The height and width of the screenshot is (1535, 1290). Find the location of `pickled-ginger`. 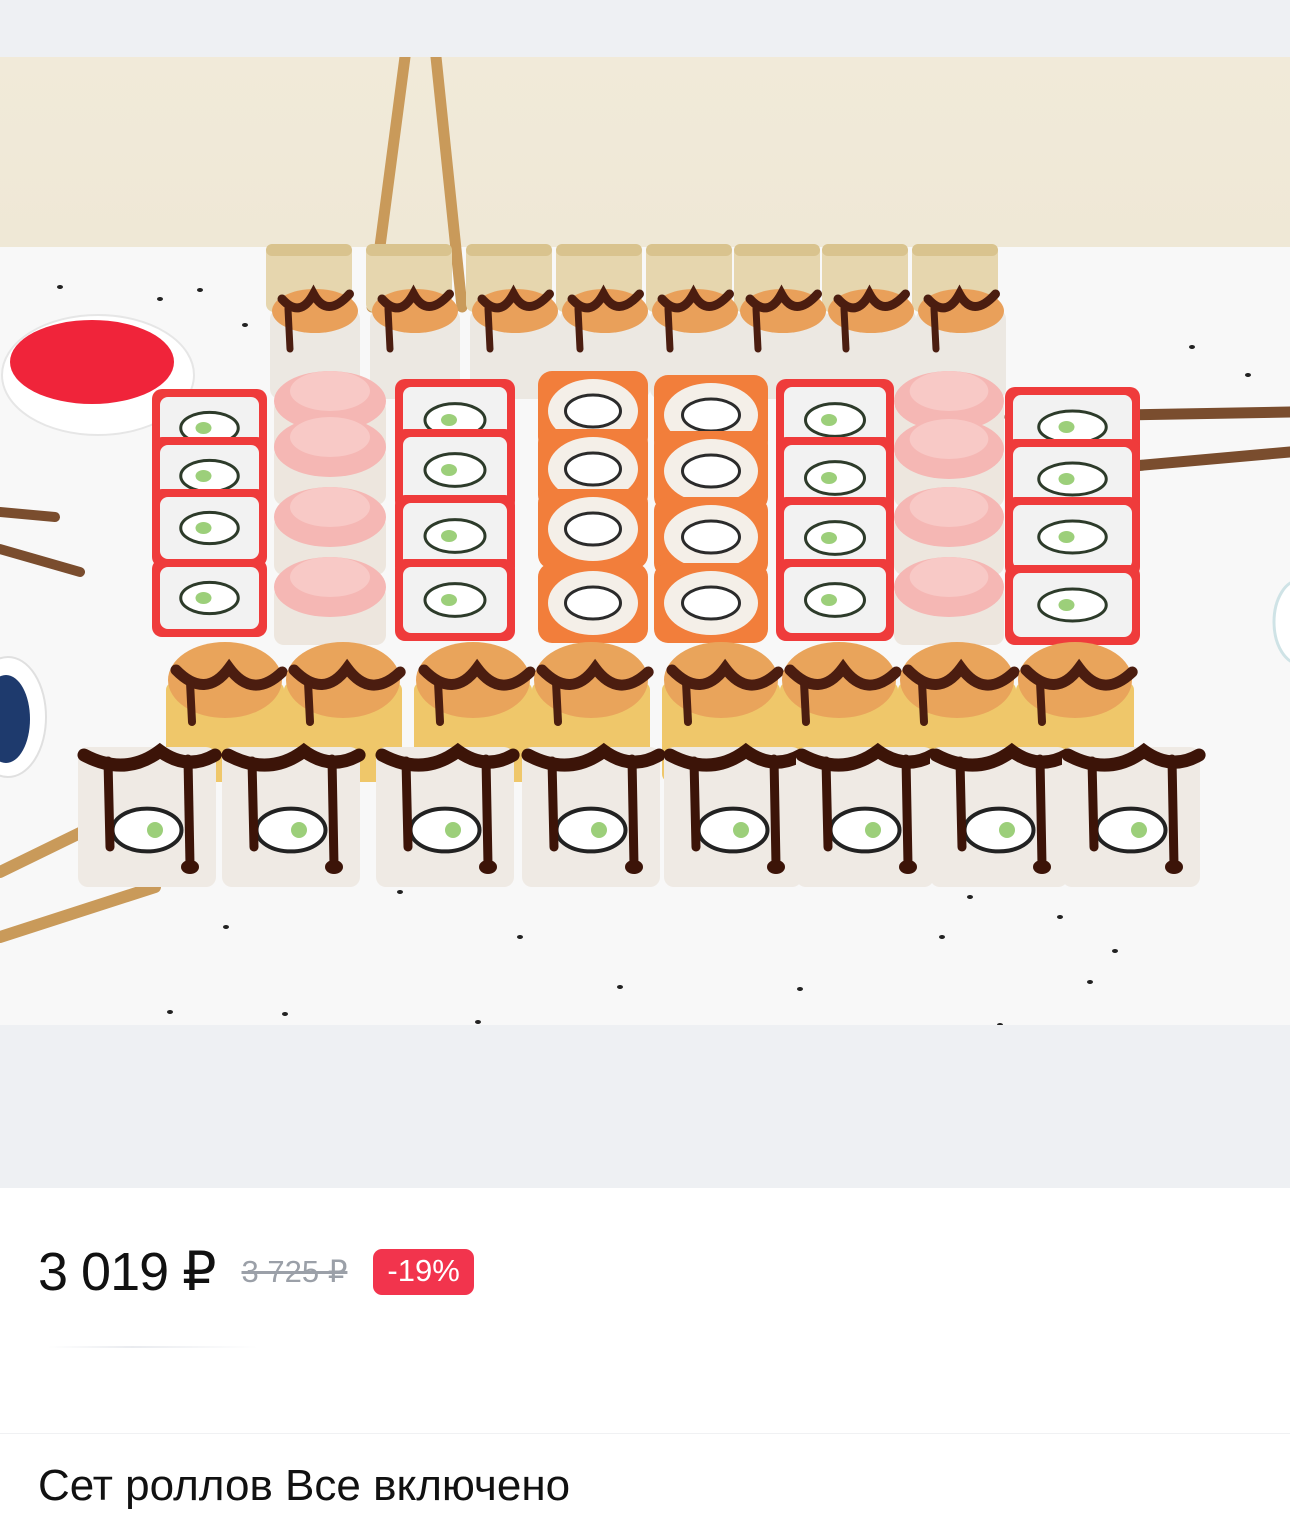

pickled-ginger is located at coordinates (92, 362).